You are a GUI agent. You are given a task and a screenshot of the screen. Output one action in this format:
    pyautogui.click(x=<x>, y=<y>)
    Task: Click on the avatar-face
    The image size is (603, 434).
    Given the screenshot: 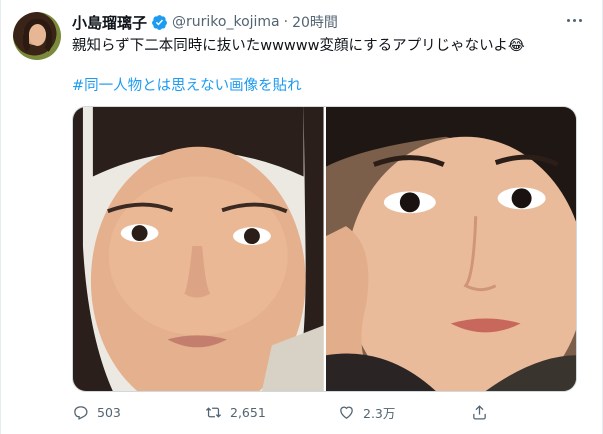 What is the action you would take?
    pyautogui.click(x=37, y=35)
    